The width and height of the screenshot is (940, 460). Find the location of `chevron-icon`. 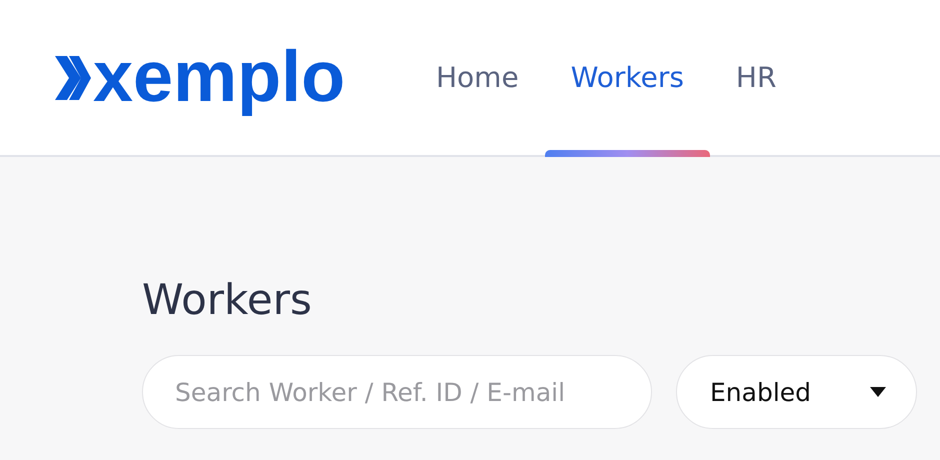

chevron-icon is located at coordinates (73, 78).